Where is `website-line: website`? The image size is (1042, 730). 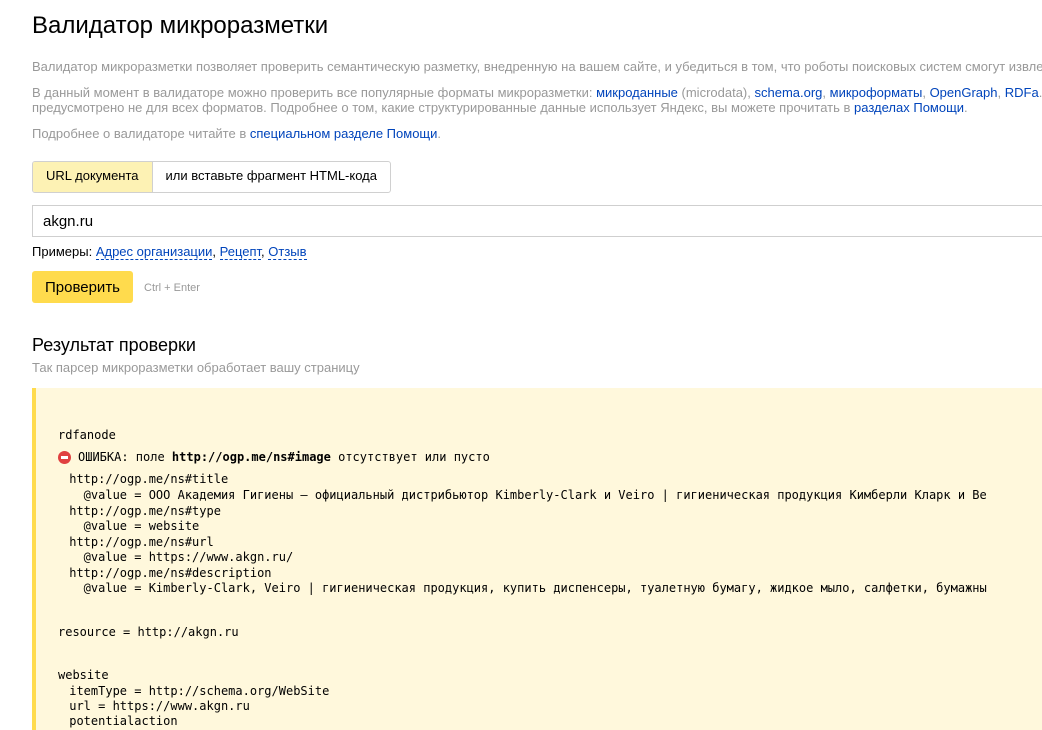 website-line: website is located at coordinates (83, 675).